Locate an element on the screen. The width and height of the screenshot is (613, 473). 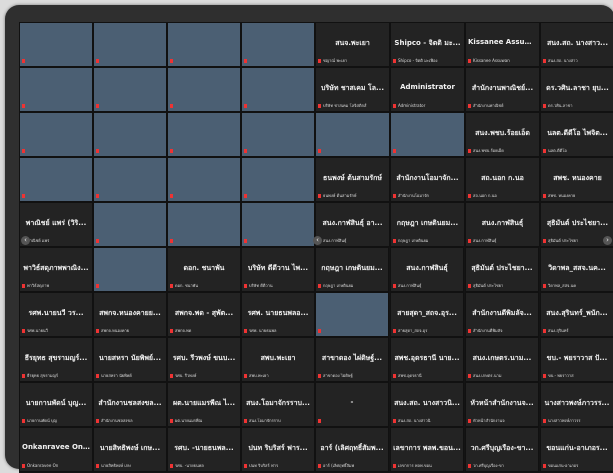
participant-tile: สนง.พชบ.ร้อยเอ็ด สนง.พชบ.ร้อยเอ็ด is located at coordinates (502, 134).